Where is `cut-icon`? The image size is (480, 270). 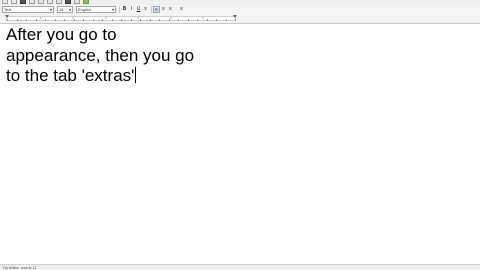 cut-icon is located at coordinates (59, 2).